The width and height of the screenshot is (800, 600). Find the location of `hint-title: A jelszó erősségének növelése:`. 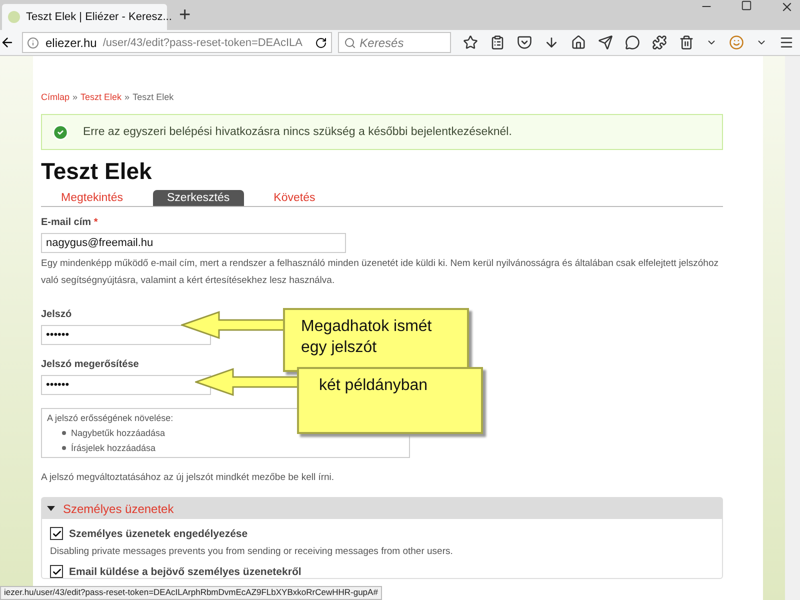

hint-title: A jelszó erősségének növelése: is located at coordinates (110, 418).